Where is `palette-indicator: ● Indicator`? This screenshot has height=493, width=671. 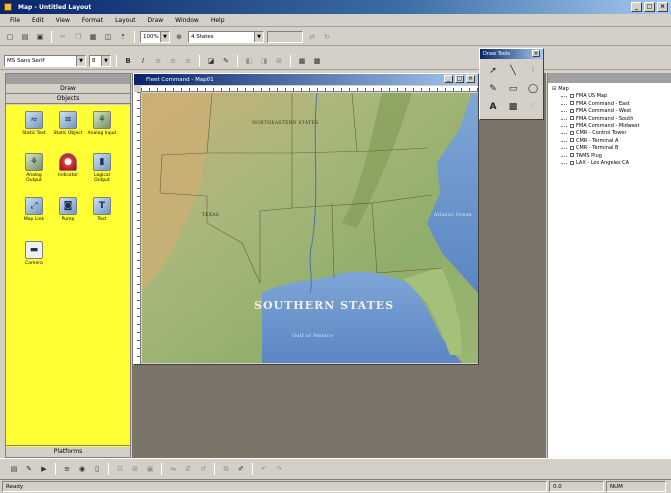 palette-indicator: ● Indicator is located at coordinates (68, 165).